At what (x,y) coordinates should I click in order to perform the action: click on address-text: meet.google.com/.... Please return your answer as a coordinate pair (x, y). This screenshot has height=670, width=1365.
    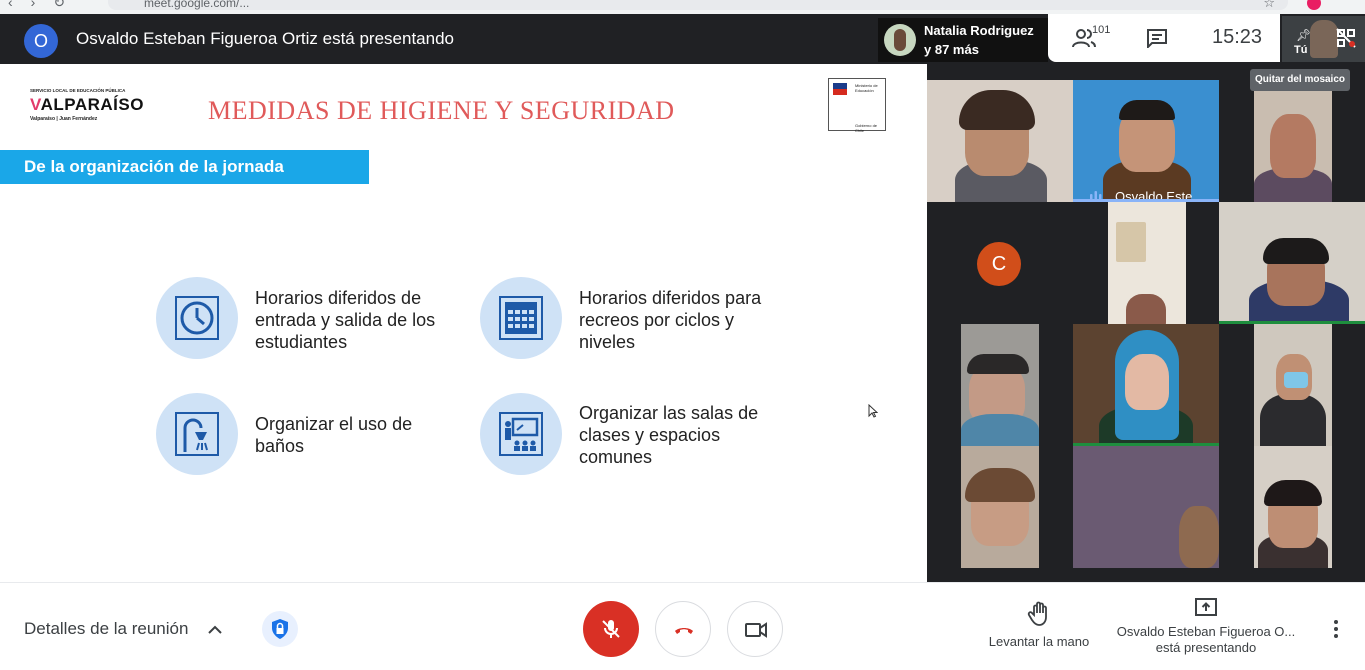
    Looking at the image, I should click on (197, 5).